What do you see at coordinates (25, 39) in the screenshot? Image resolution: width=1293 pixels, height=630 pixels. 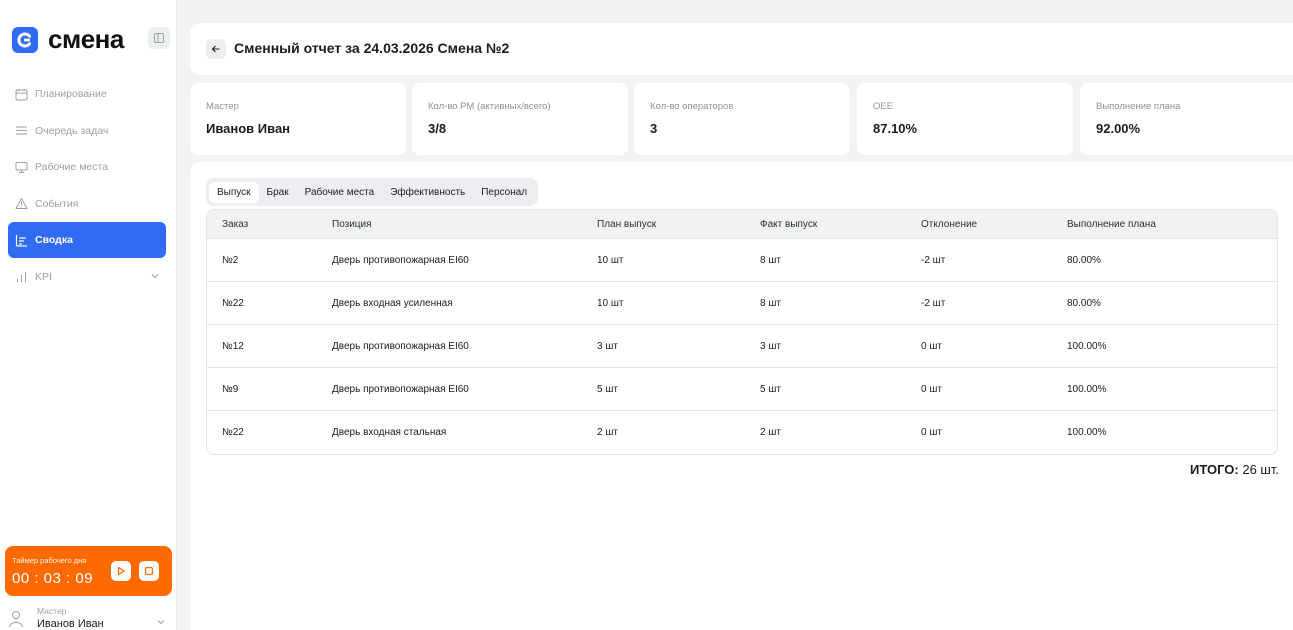 I see `brand-logo-icon` at bounding box center [25, 39].